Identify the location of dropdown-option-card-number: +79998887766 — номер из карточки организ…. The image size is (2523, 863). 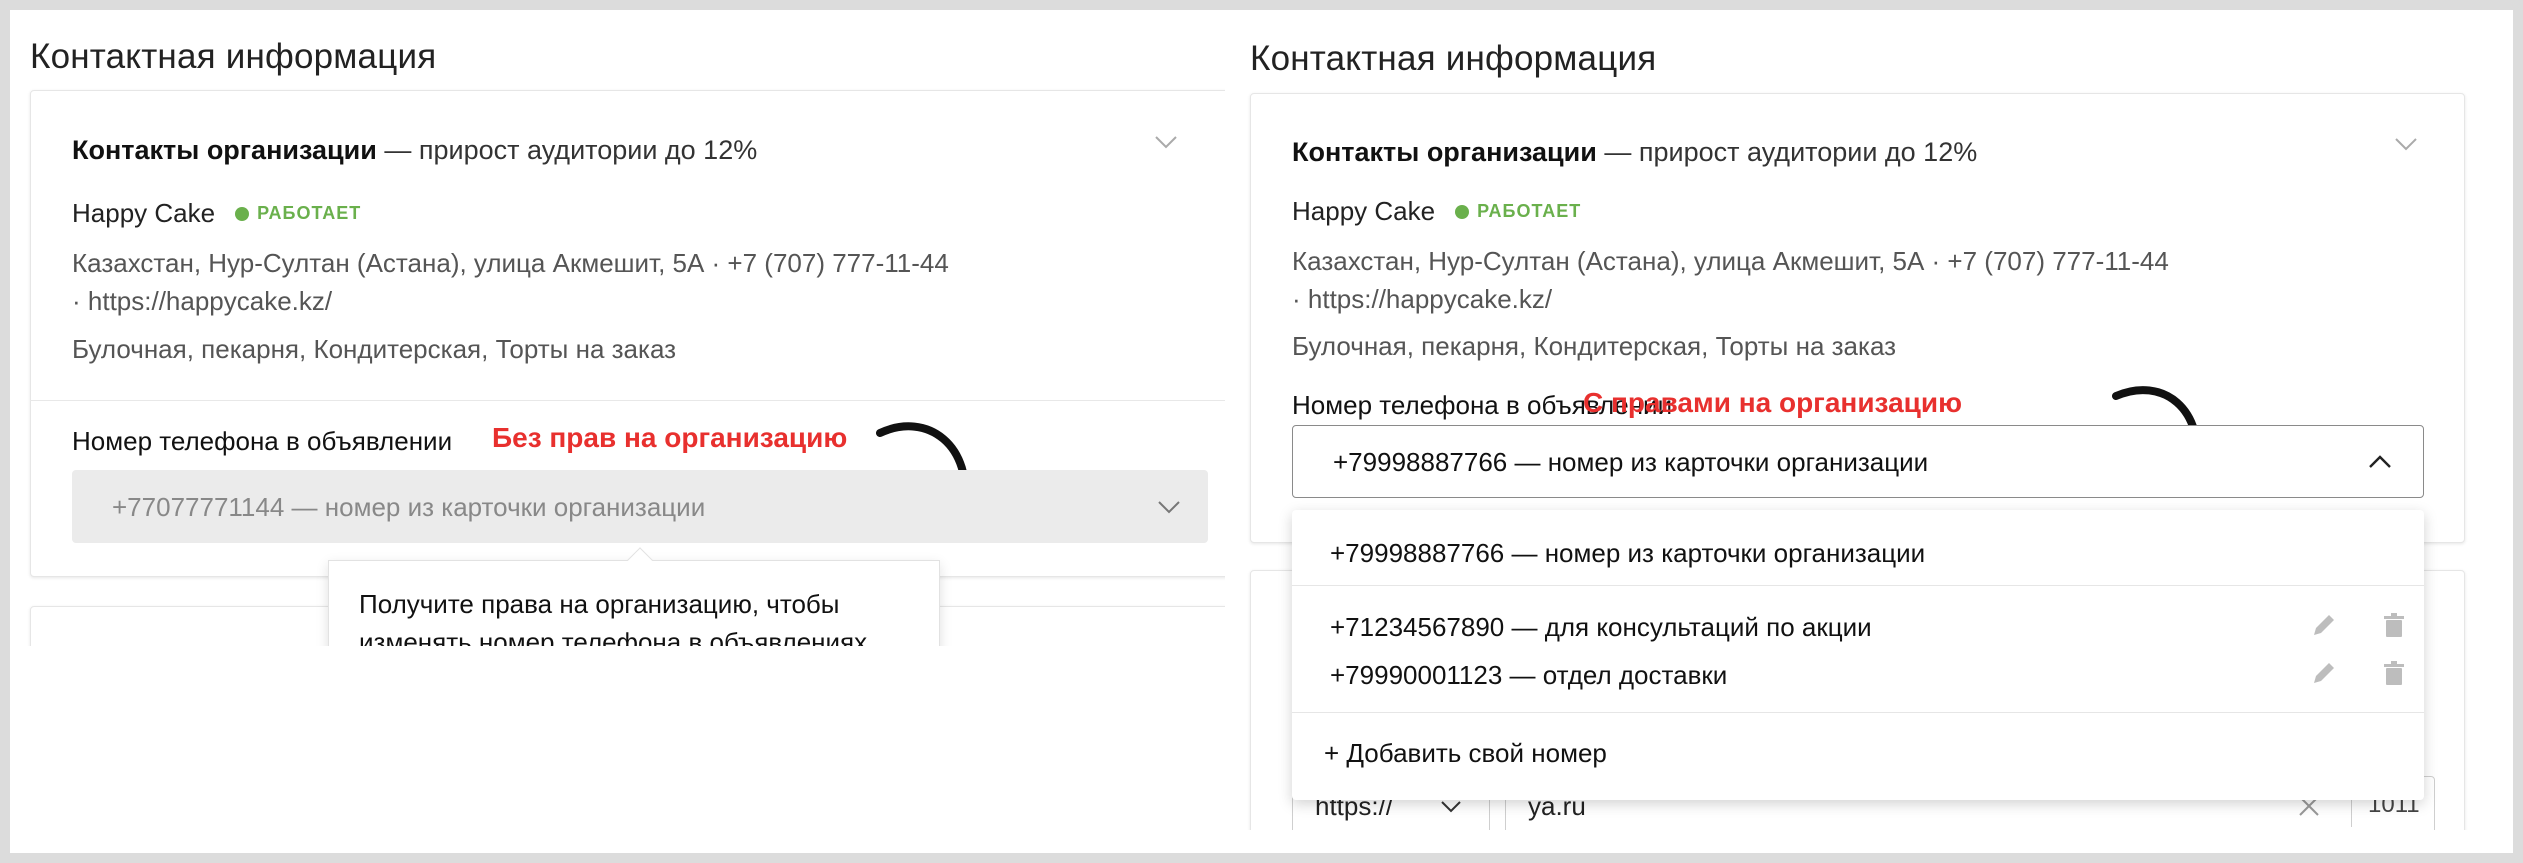
(1627, 553).